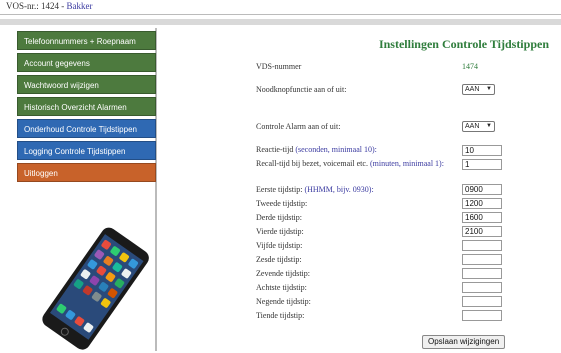 This screenshot has width=561, height=353. Describe the element at coordinates (482, 150) in the screenshot. I see `reactie-input: 10` at that location.